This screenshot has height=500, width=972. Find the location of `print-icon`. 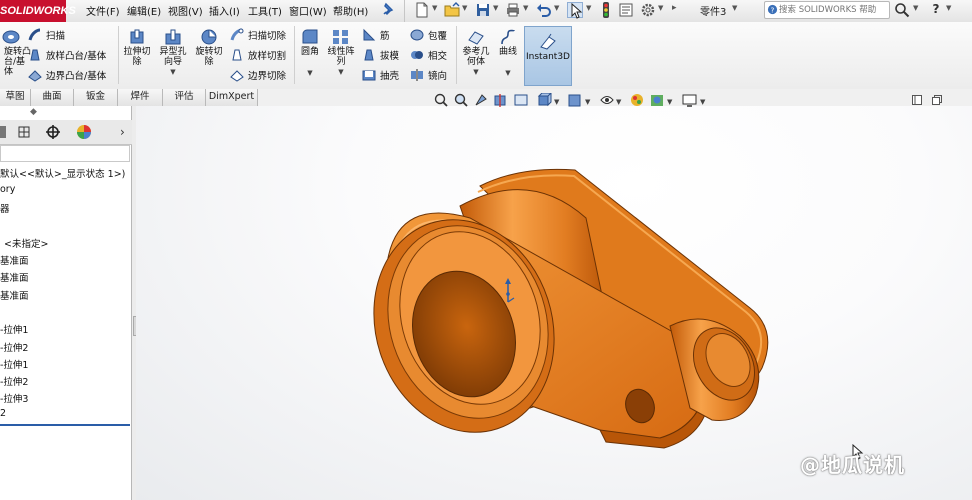

print-icon is located at coordinates (513, 10).